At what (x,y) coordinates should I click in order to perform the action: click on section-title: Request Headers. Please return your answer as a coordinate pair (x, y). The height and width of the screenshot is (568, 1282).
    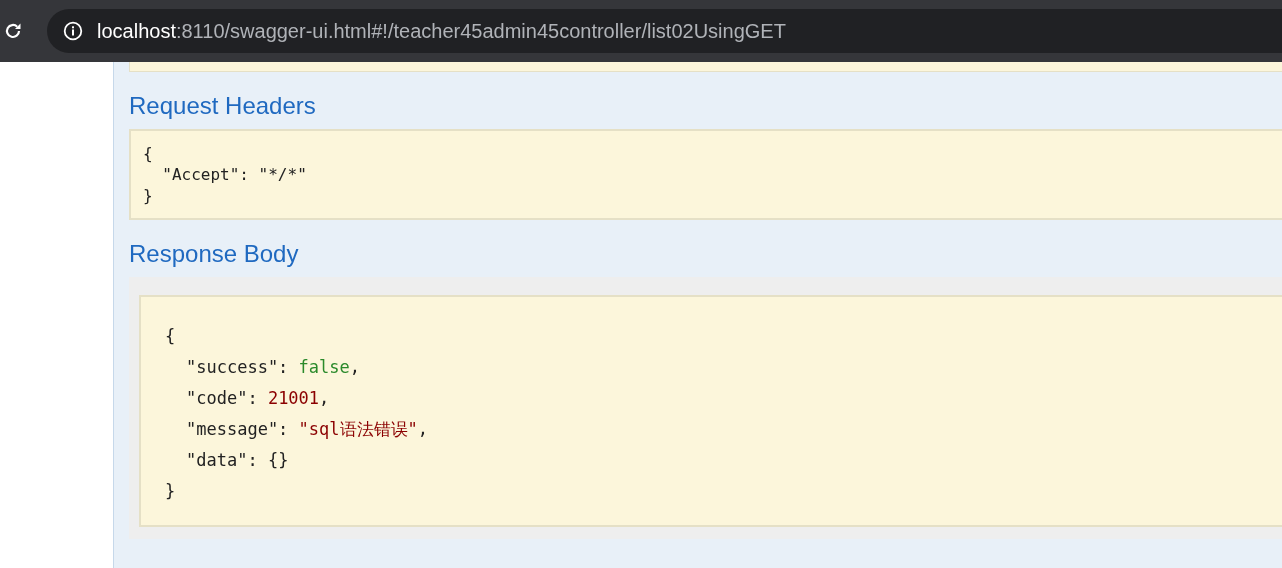
    Looking at the image, I should click on (223, 106).